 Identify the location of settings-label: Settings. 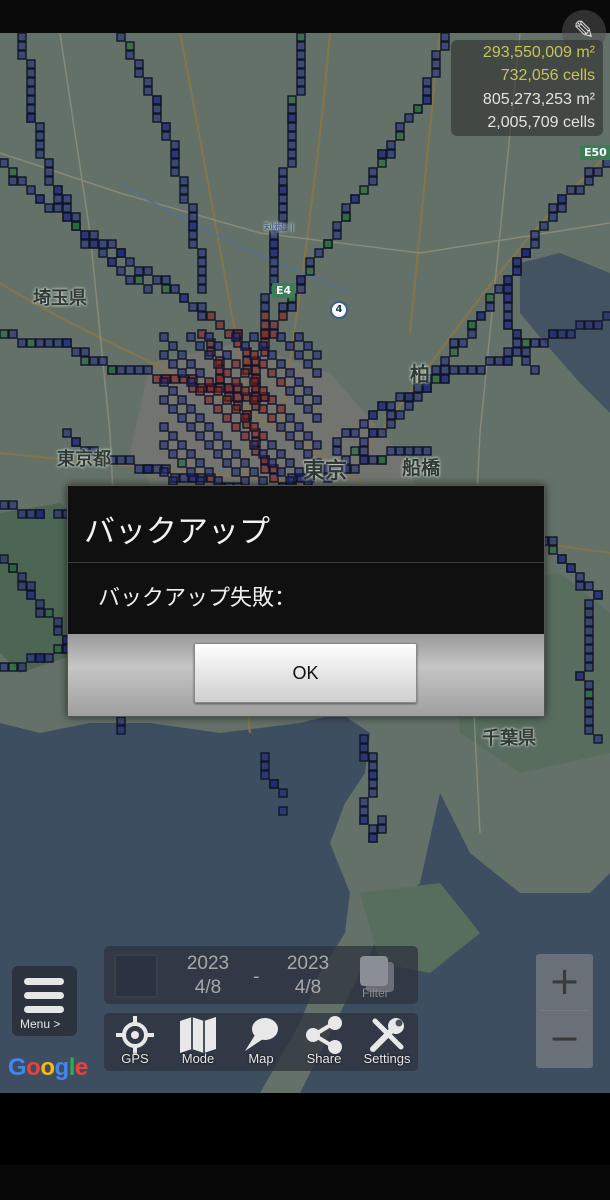
(387, 1058).